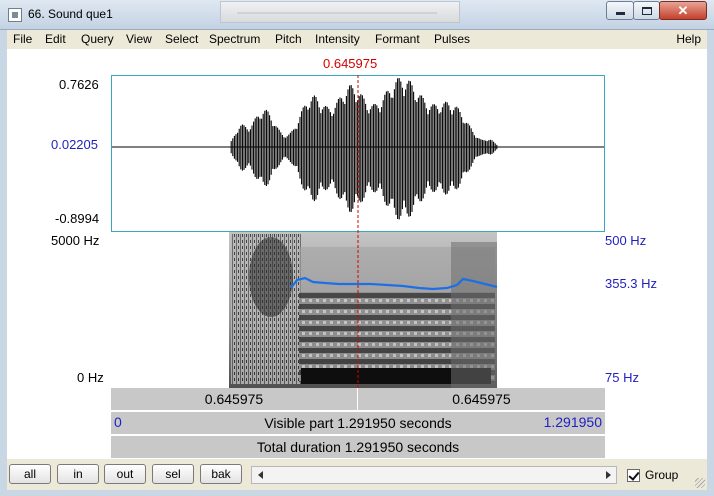 This screenshot has height=496, width=714. What do you see at coordinates (139, 39) in the screenshot?
I see `menu-view: View` at bounding box center [139, 39].